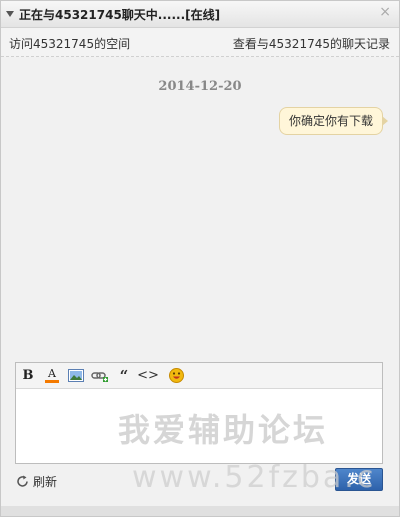 The image size is (400, 517). I want to click on collapse-arrow-icon, so click(10, 14).